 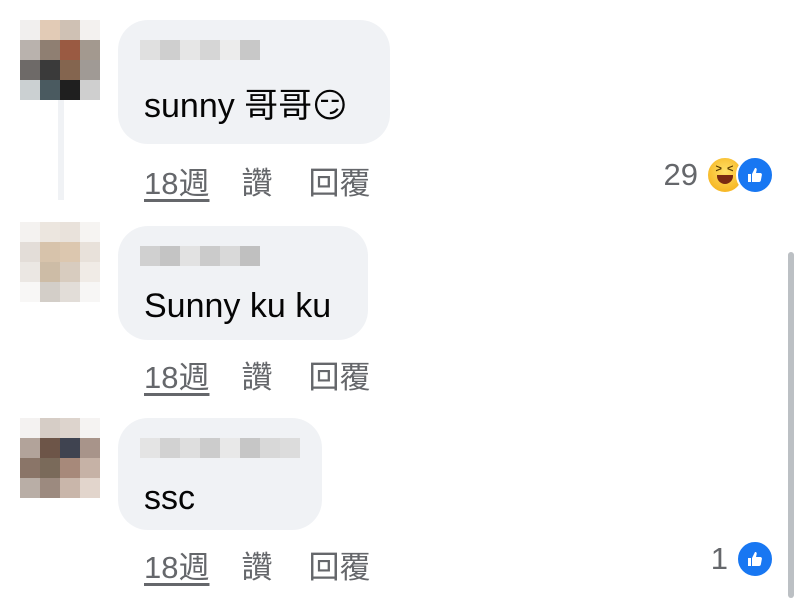 What do you see at coordinates (61, 150) in the screenshot?
I see `thread-line` at bounding box center [61, 150].